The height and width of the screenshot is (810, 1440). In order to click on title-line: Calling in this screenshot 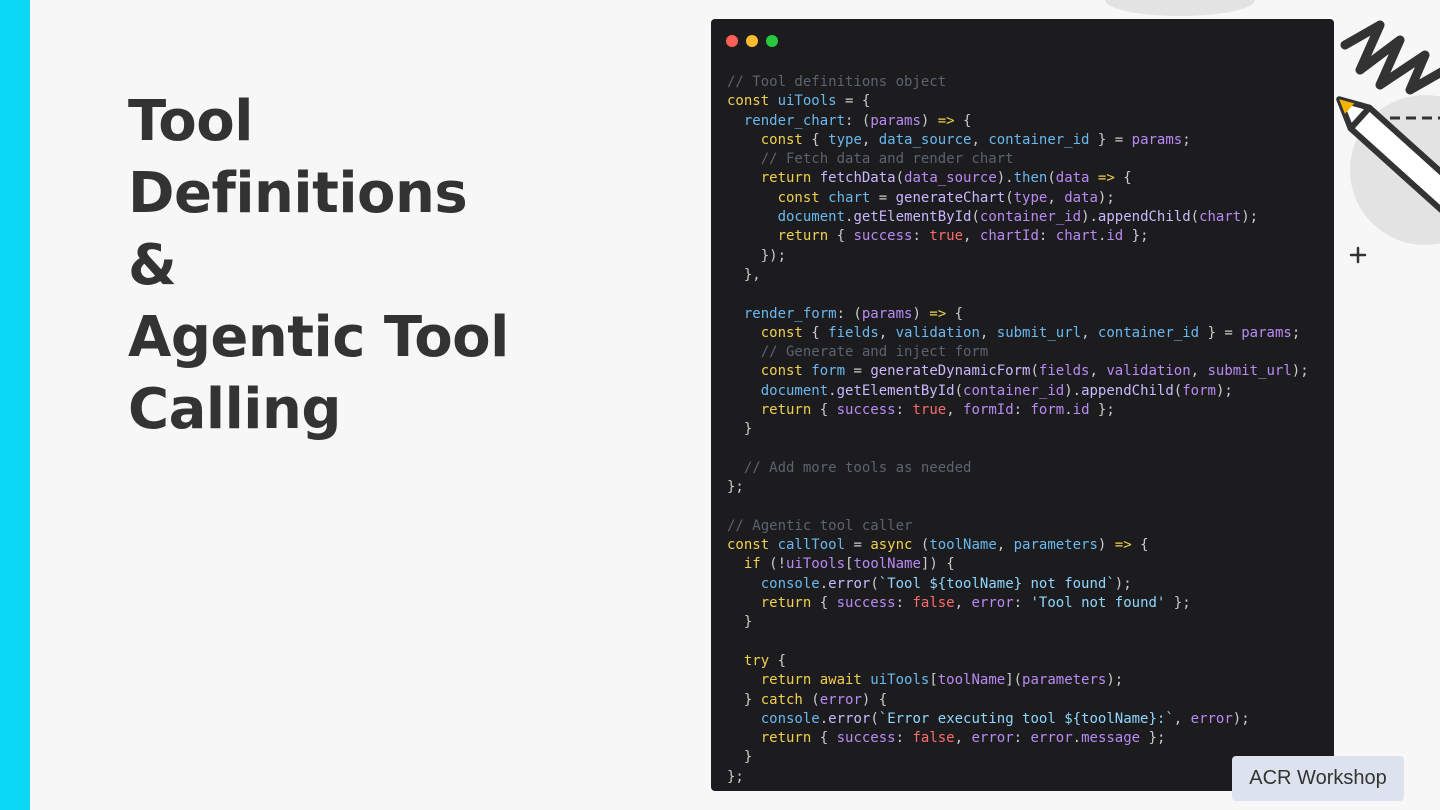, I will do `click(234, 409)`.